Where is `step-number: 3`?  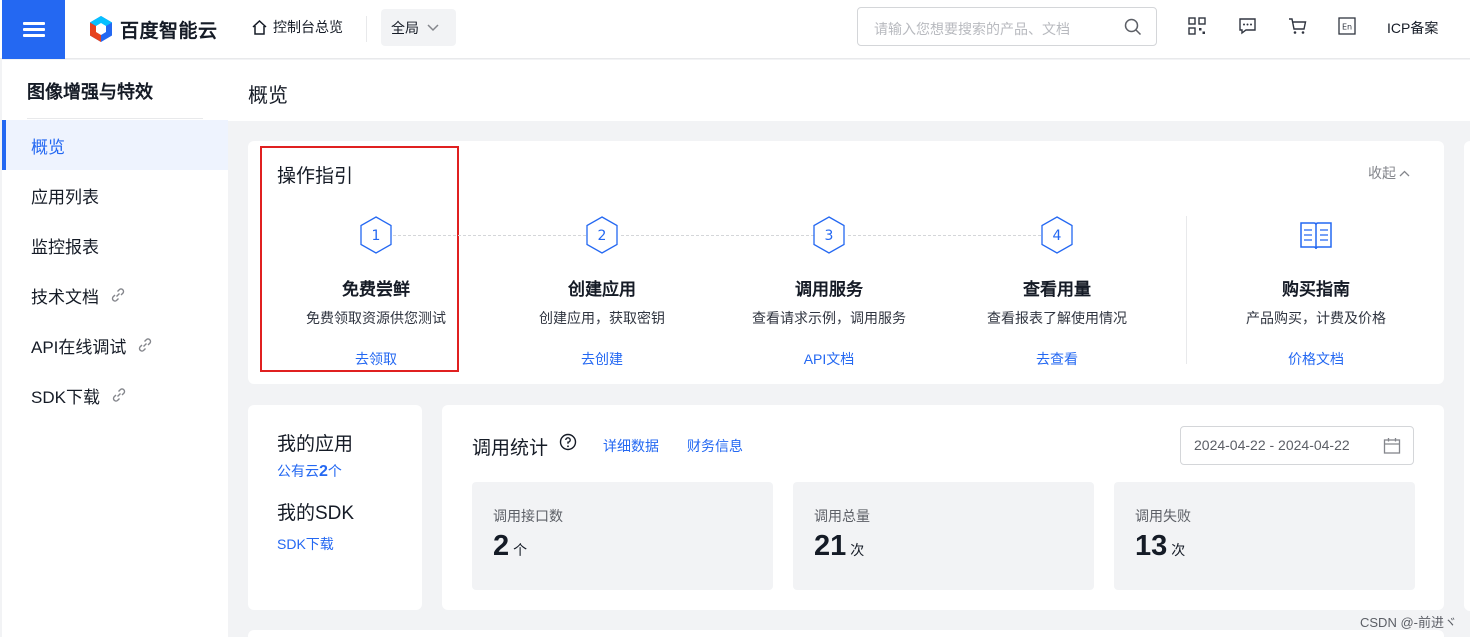
step-number: 3 is located at coordinates (829, 236).